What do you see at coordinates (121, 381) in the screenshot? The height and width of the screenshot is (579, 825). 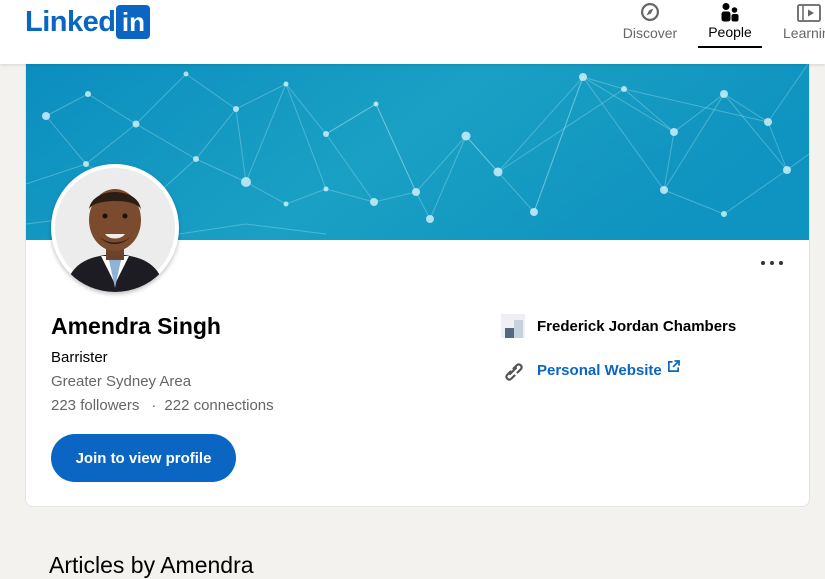 I see `profile-location: Greater Sydney Area` at bounding box center [121, 381].